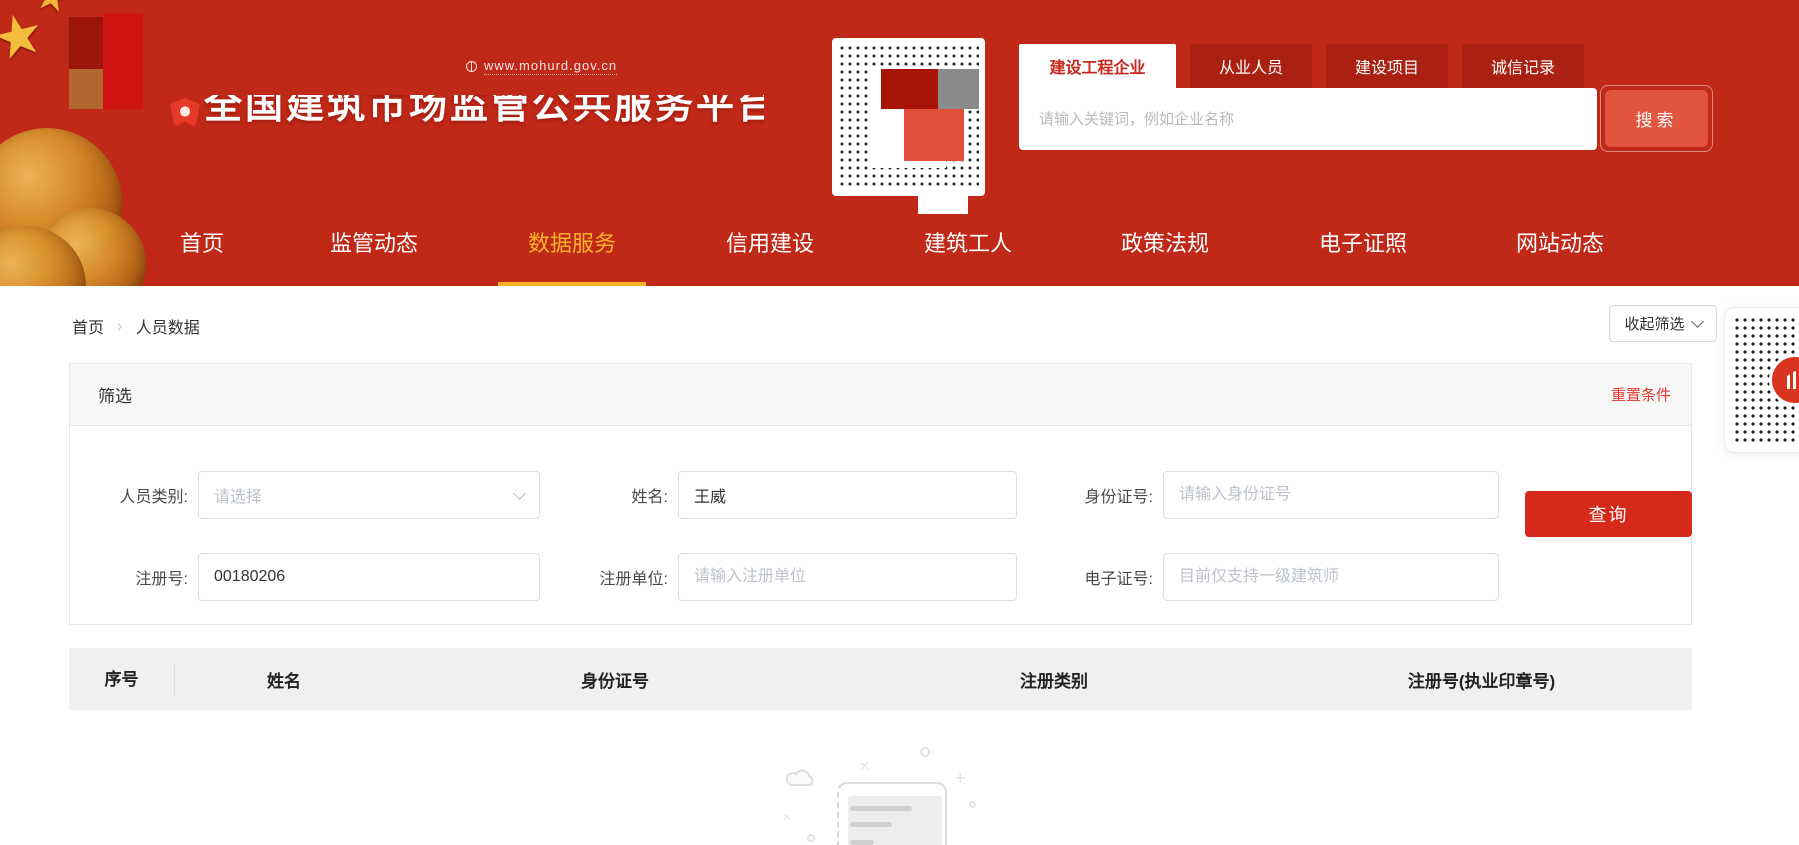  Describe the element at coordinates (1118, 497) in the screenshot. I see `id-number-label: 身份证号:` at that location.